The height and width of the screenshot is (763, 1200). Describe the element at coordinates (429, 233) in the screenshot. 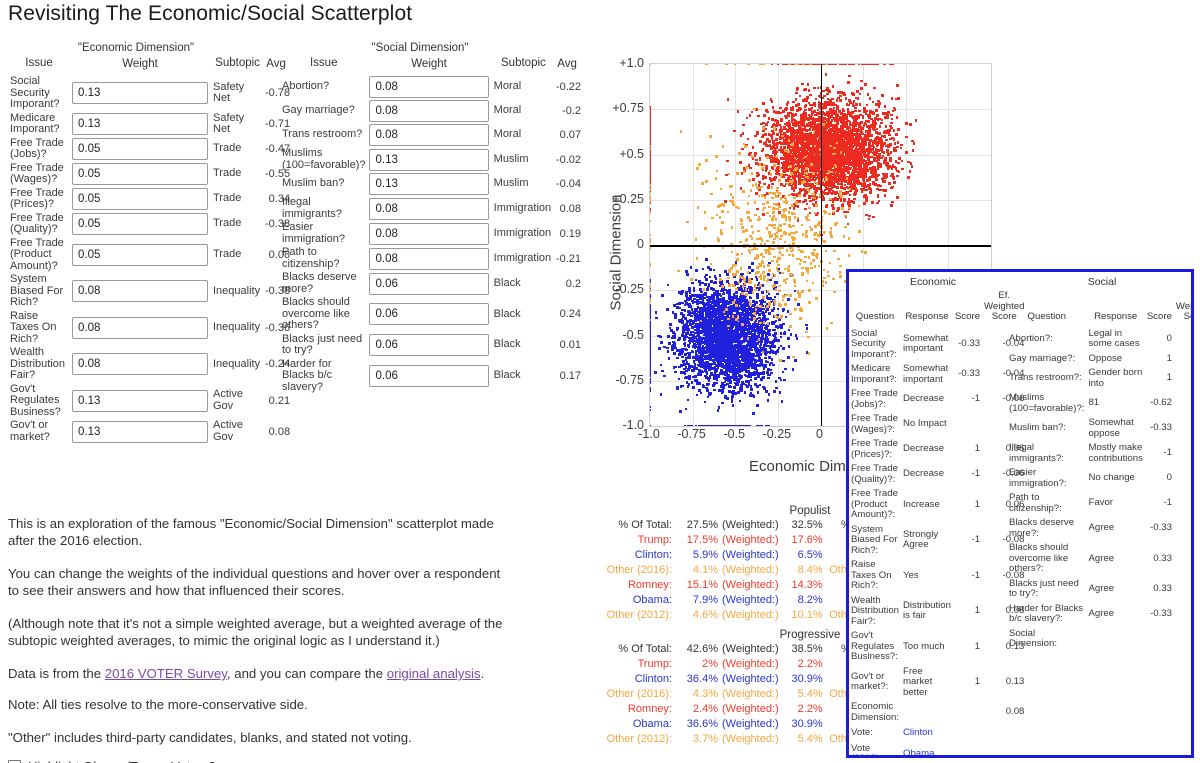

I see `social-weight-input` at that location.